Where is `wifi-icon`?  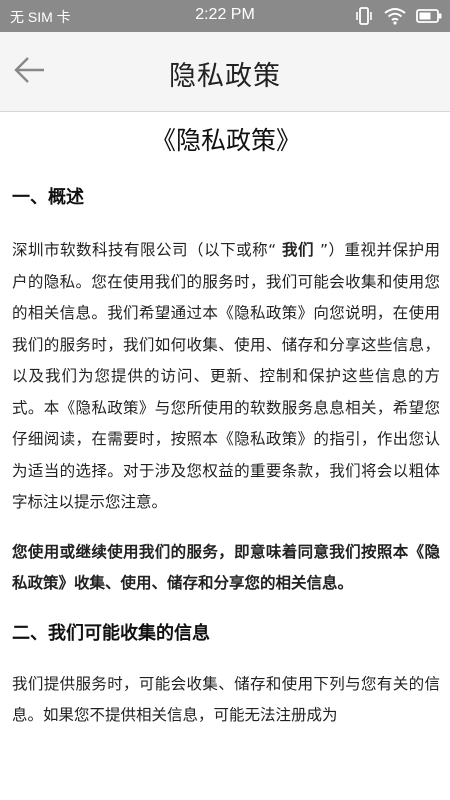
wifi-icon is located at coordinates (395, 16).